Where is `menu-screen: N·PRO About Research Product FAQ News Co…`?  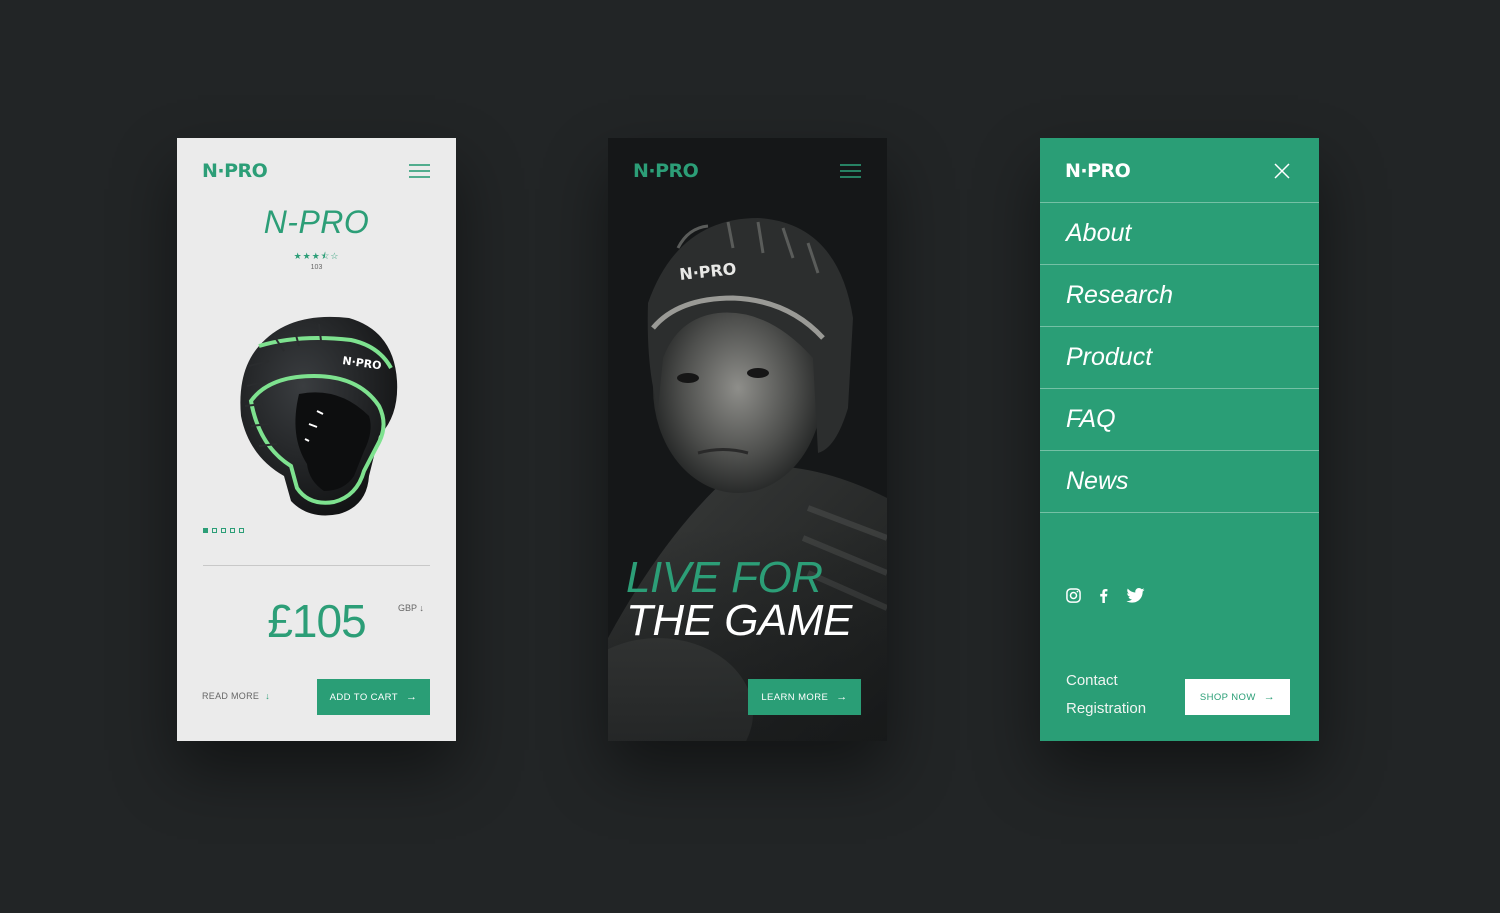 menu-screen: N·PRO About Research Product FAQ News Co… is located at coordinates (1179, 439).